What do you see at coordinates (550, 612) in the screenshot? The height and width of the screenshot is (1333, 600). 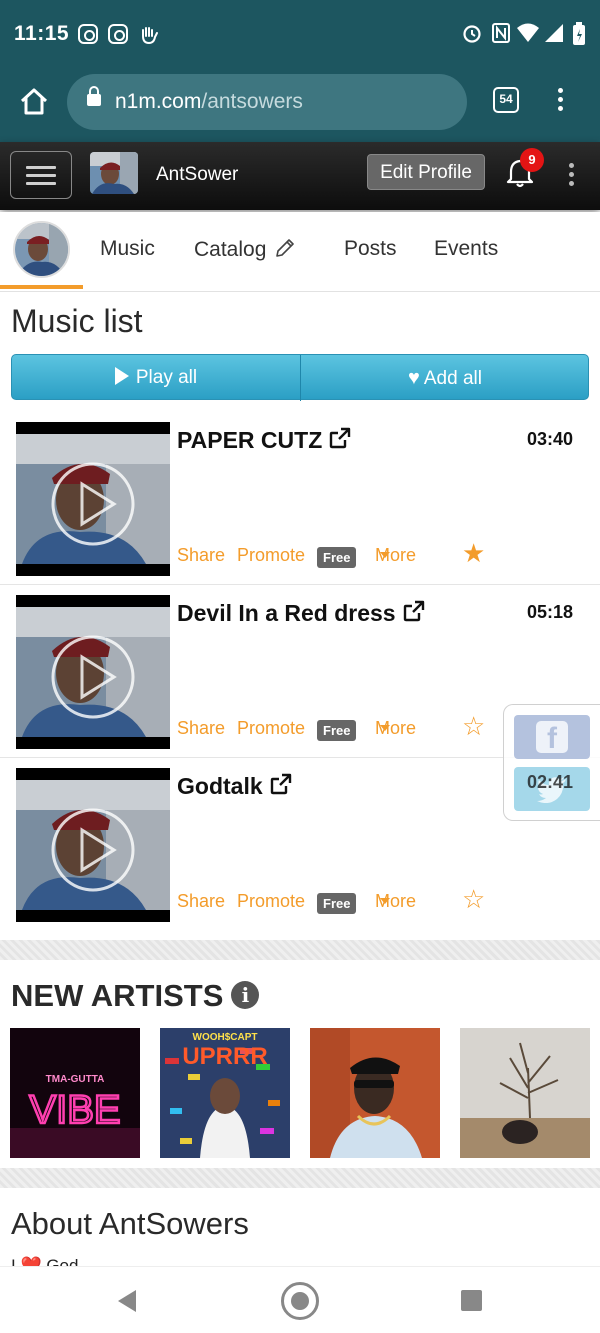 I see `track-duration: 05:18` at bounding box center [550, 612].